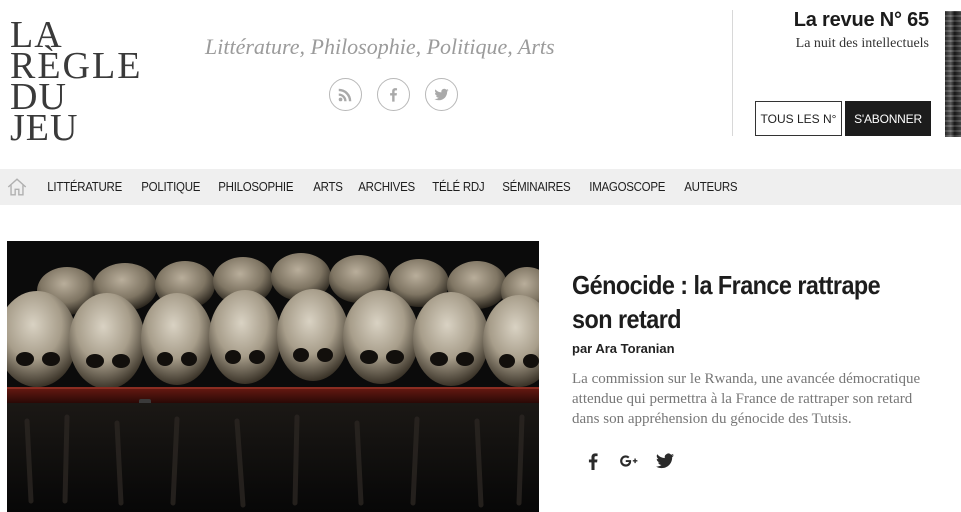  What do you see at coordinates (861, 20) in the screenshot?
I see `revue-issue-title: La revue N° 65` at bounding box center [861, 20].